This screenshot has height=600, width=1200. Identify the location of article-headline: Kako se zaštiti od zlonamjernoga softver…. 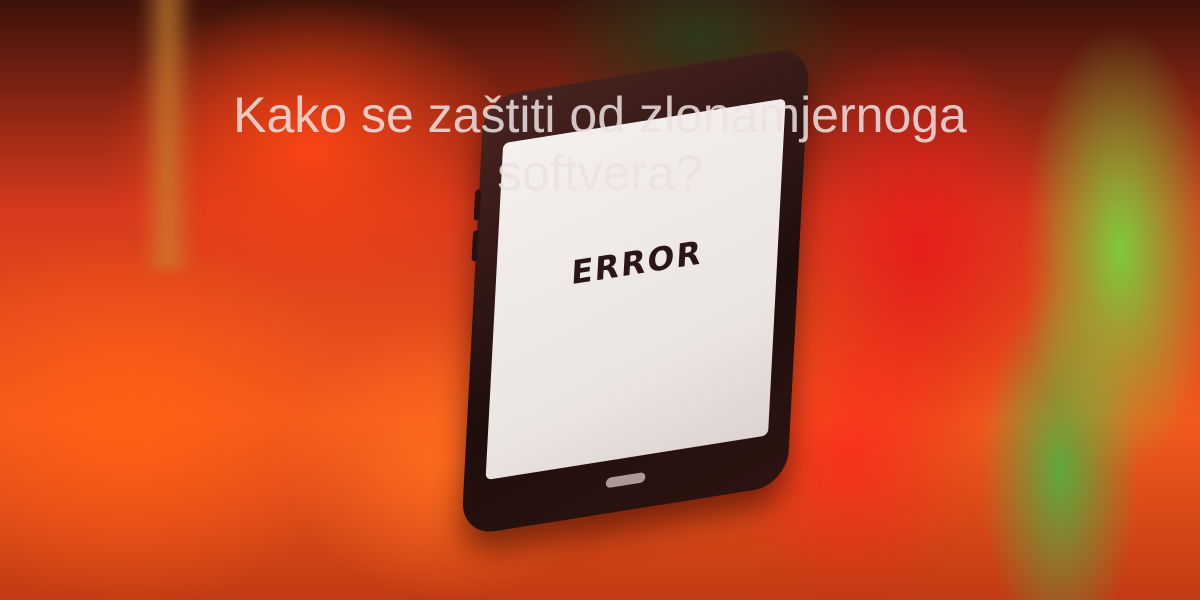
(600, 144).